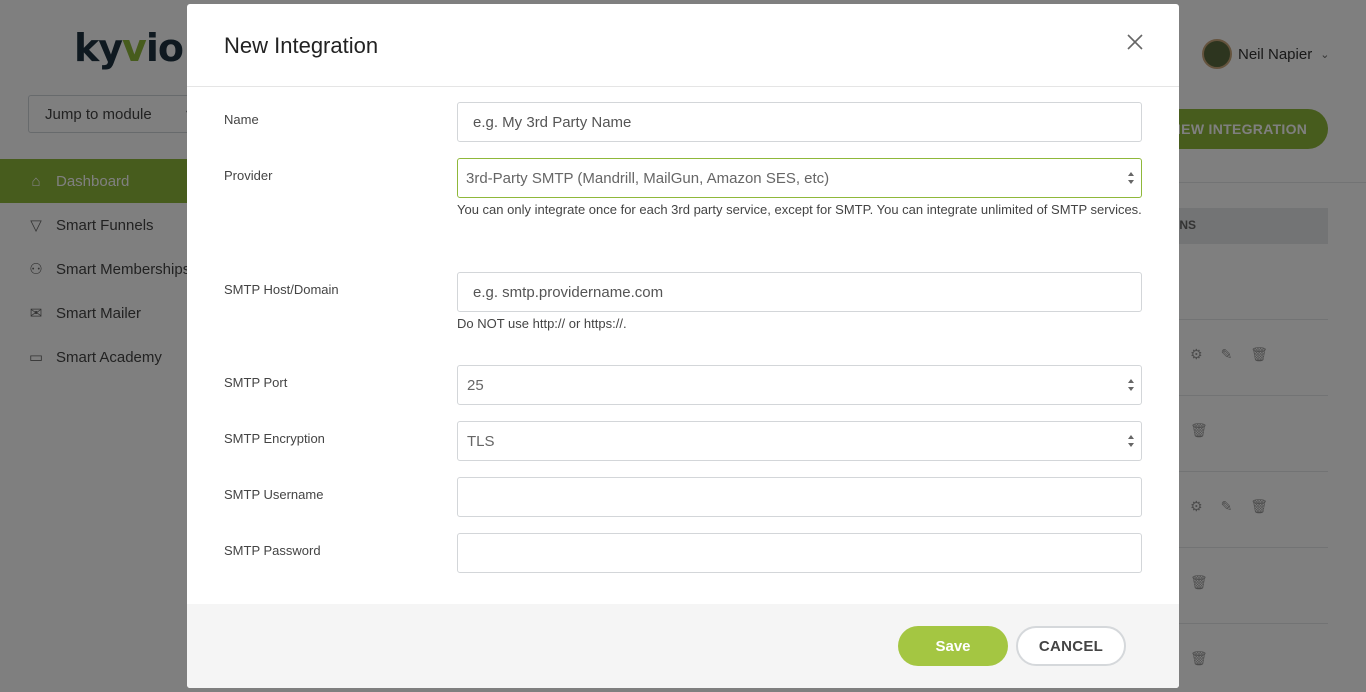  Describe the element at coordinates (274, 438) in the screenshot. I see `smtp-encryption-label: SMTP Encryption` at that location.